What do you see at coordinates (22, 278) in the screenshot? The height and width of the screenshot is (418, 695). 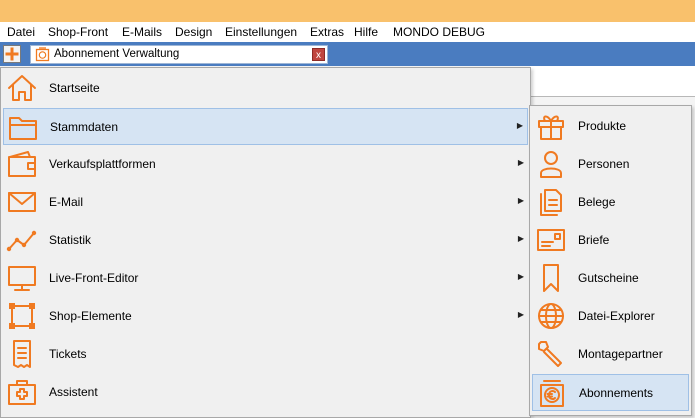 I see `monitor-icon` at bounding box center [22, 278].